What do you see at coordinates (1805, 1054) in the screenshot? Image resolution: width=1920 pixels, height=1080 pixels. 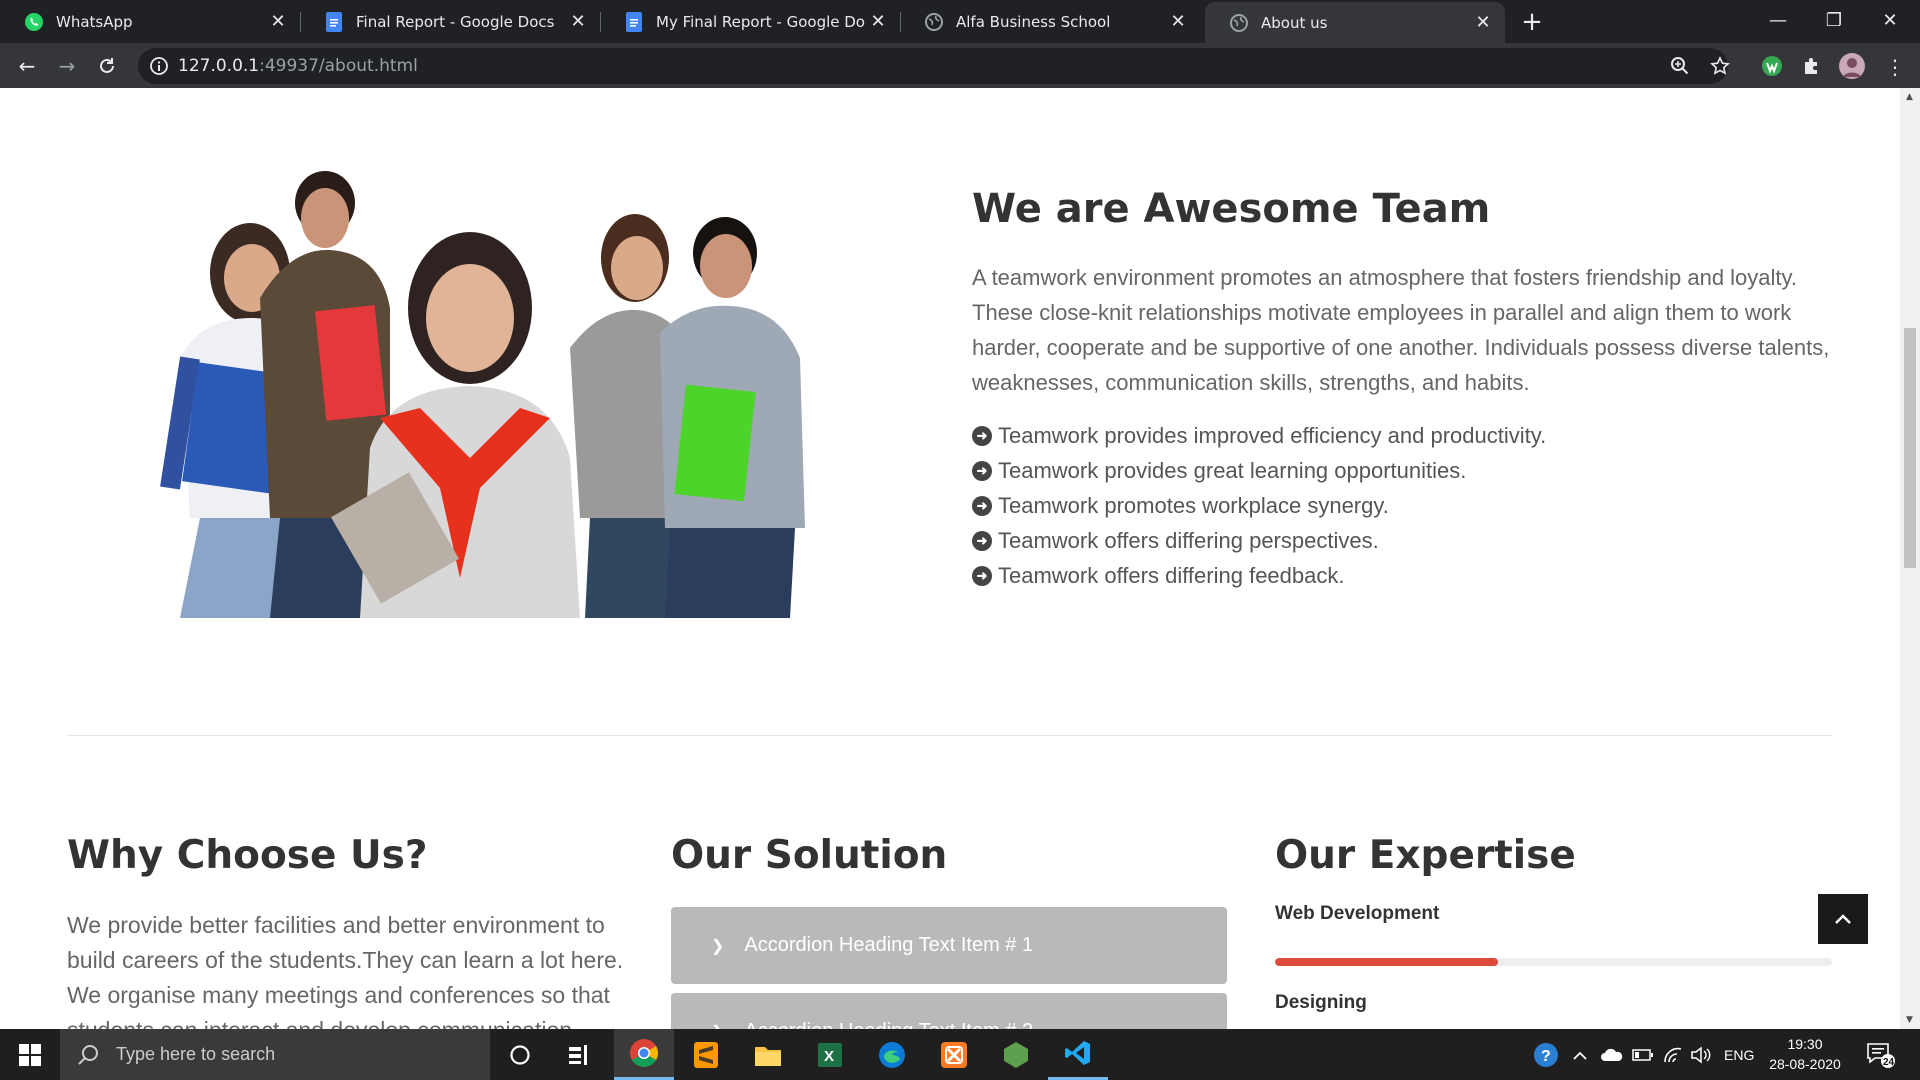 I see `taskbar-clock: 19:30 28-08-2020` at bounding box center [1805, 1054].